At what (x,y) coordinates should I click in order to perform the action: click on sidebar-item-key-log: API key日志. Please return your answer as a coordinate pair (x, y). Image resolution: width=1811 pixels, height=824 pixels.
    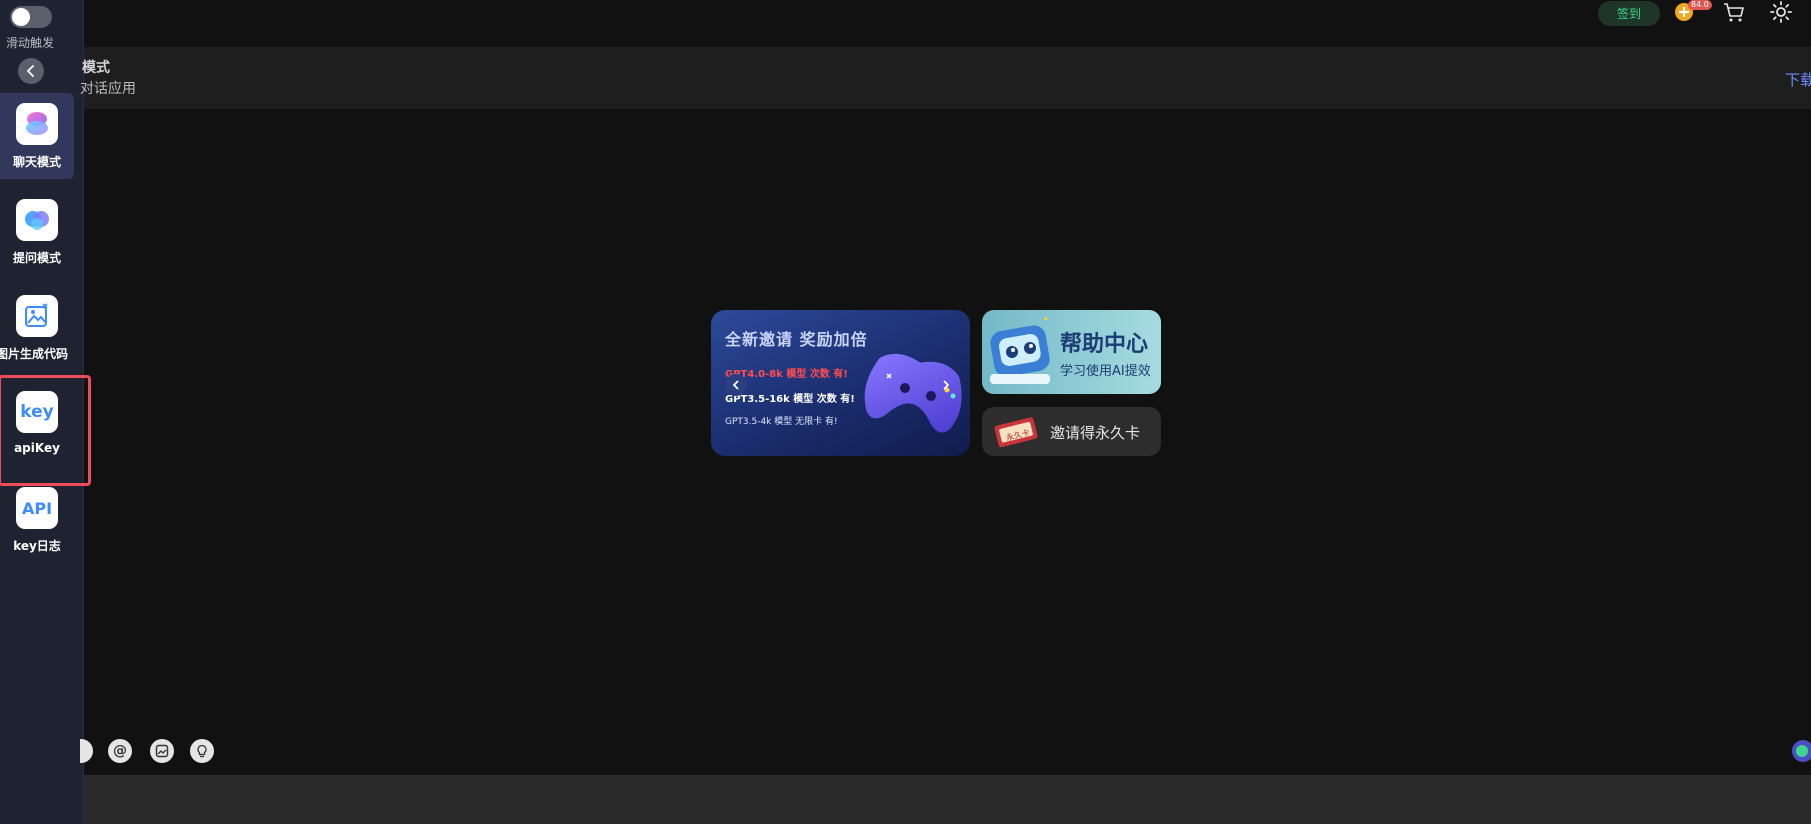
    Looking at the image, I should click on (37, 520).